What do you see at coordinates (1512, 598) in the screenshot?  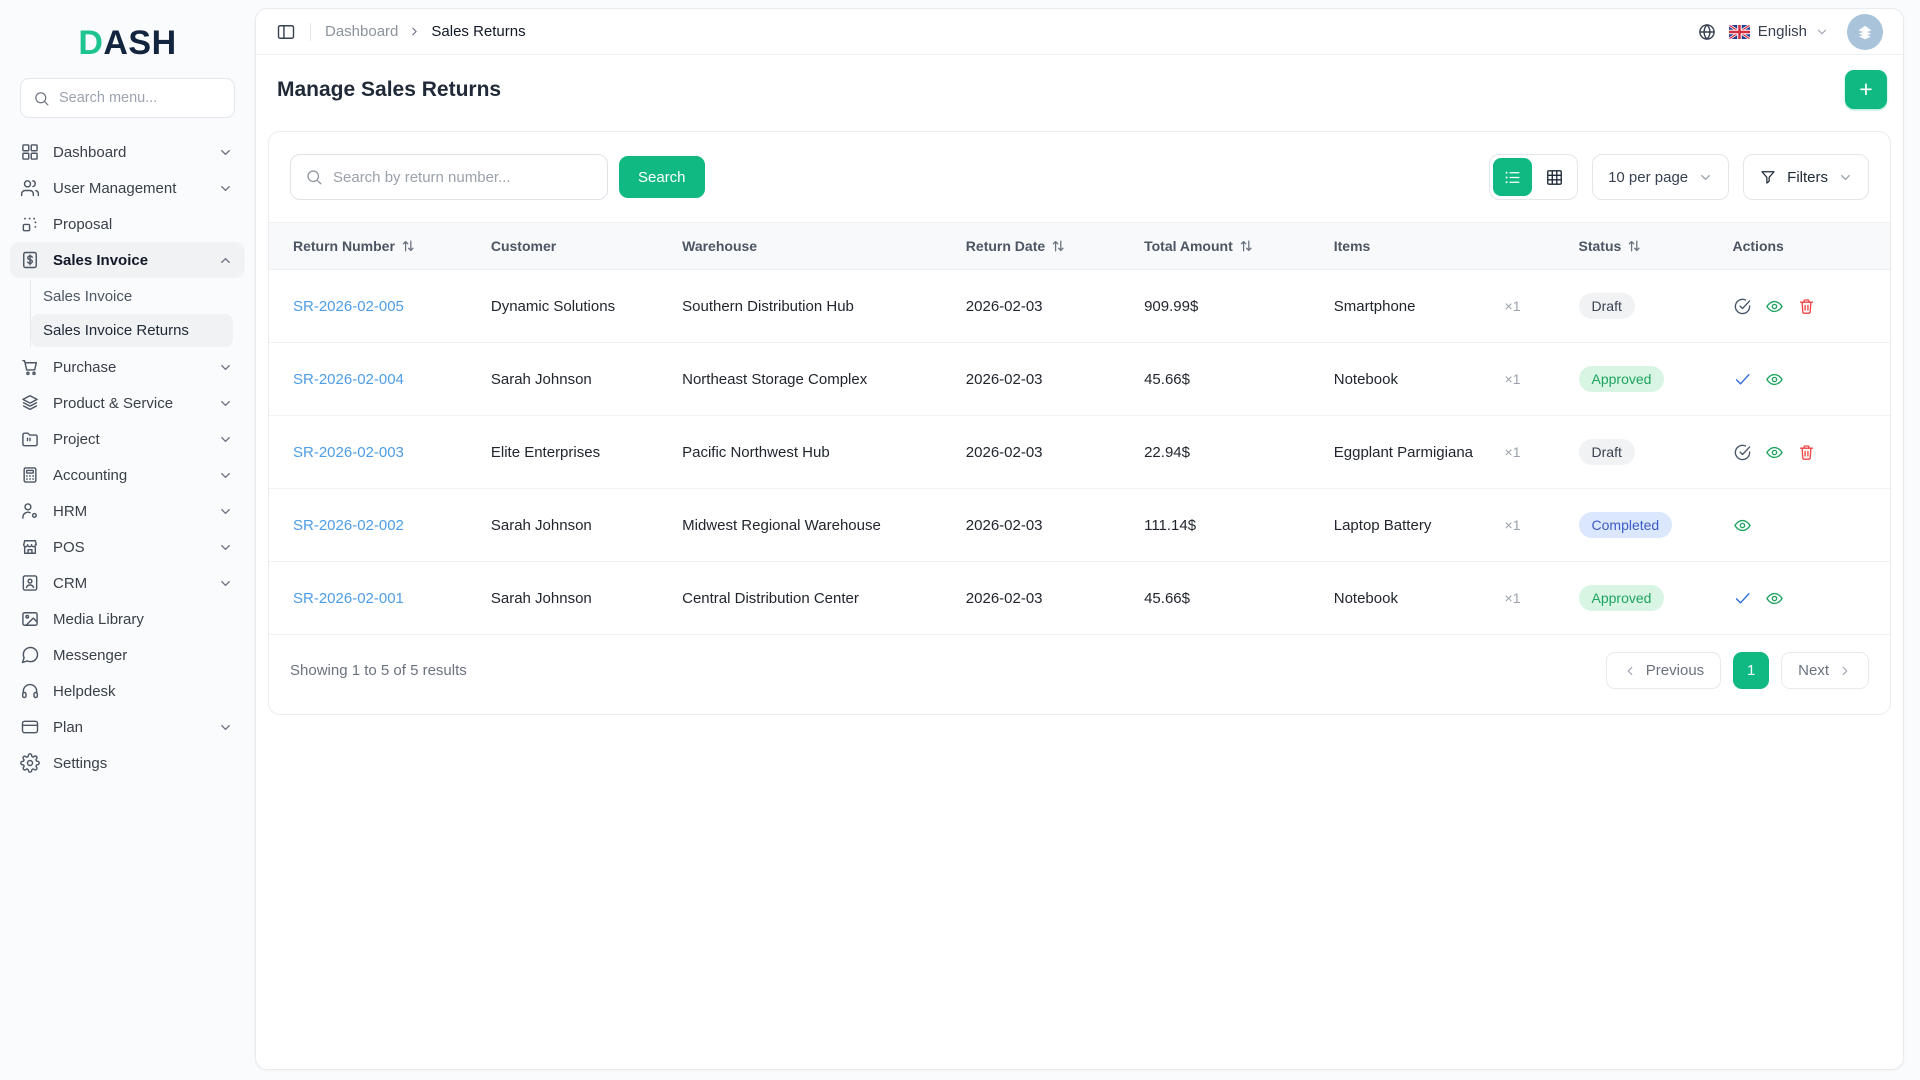 I see `item-quantity: ×1` at bounding box center [1512, 598].